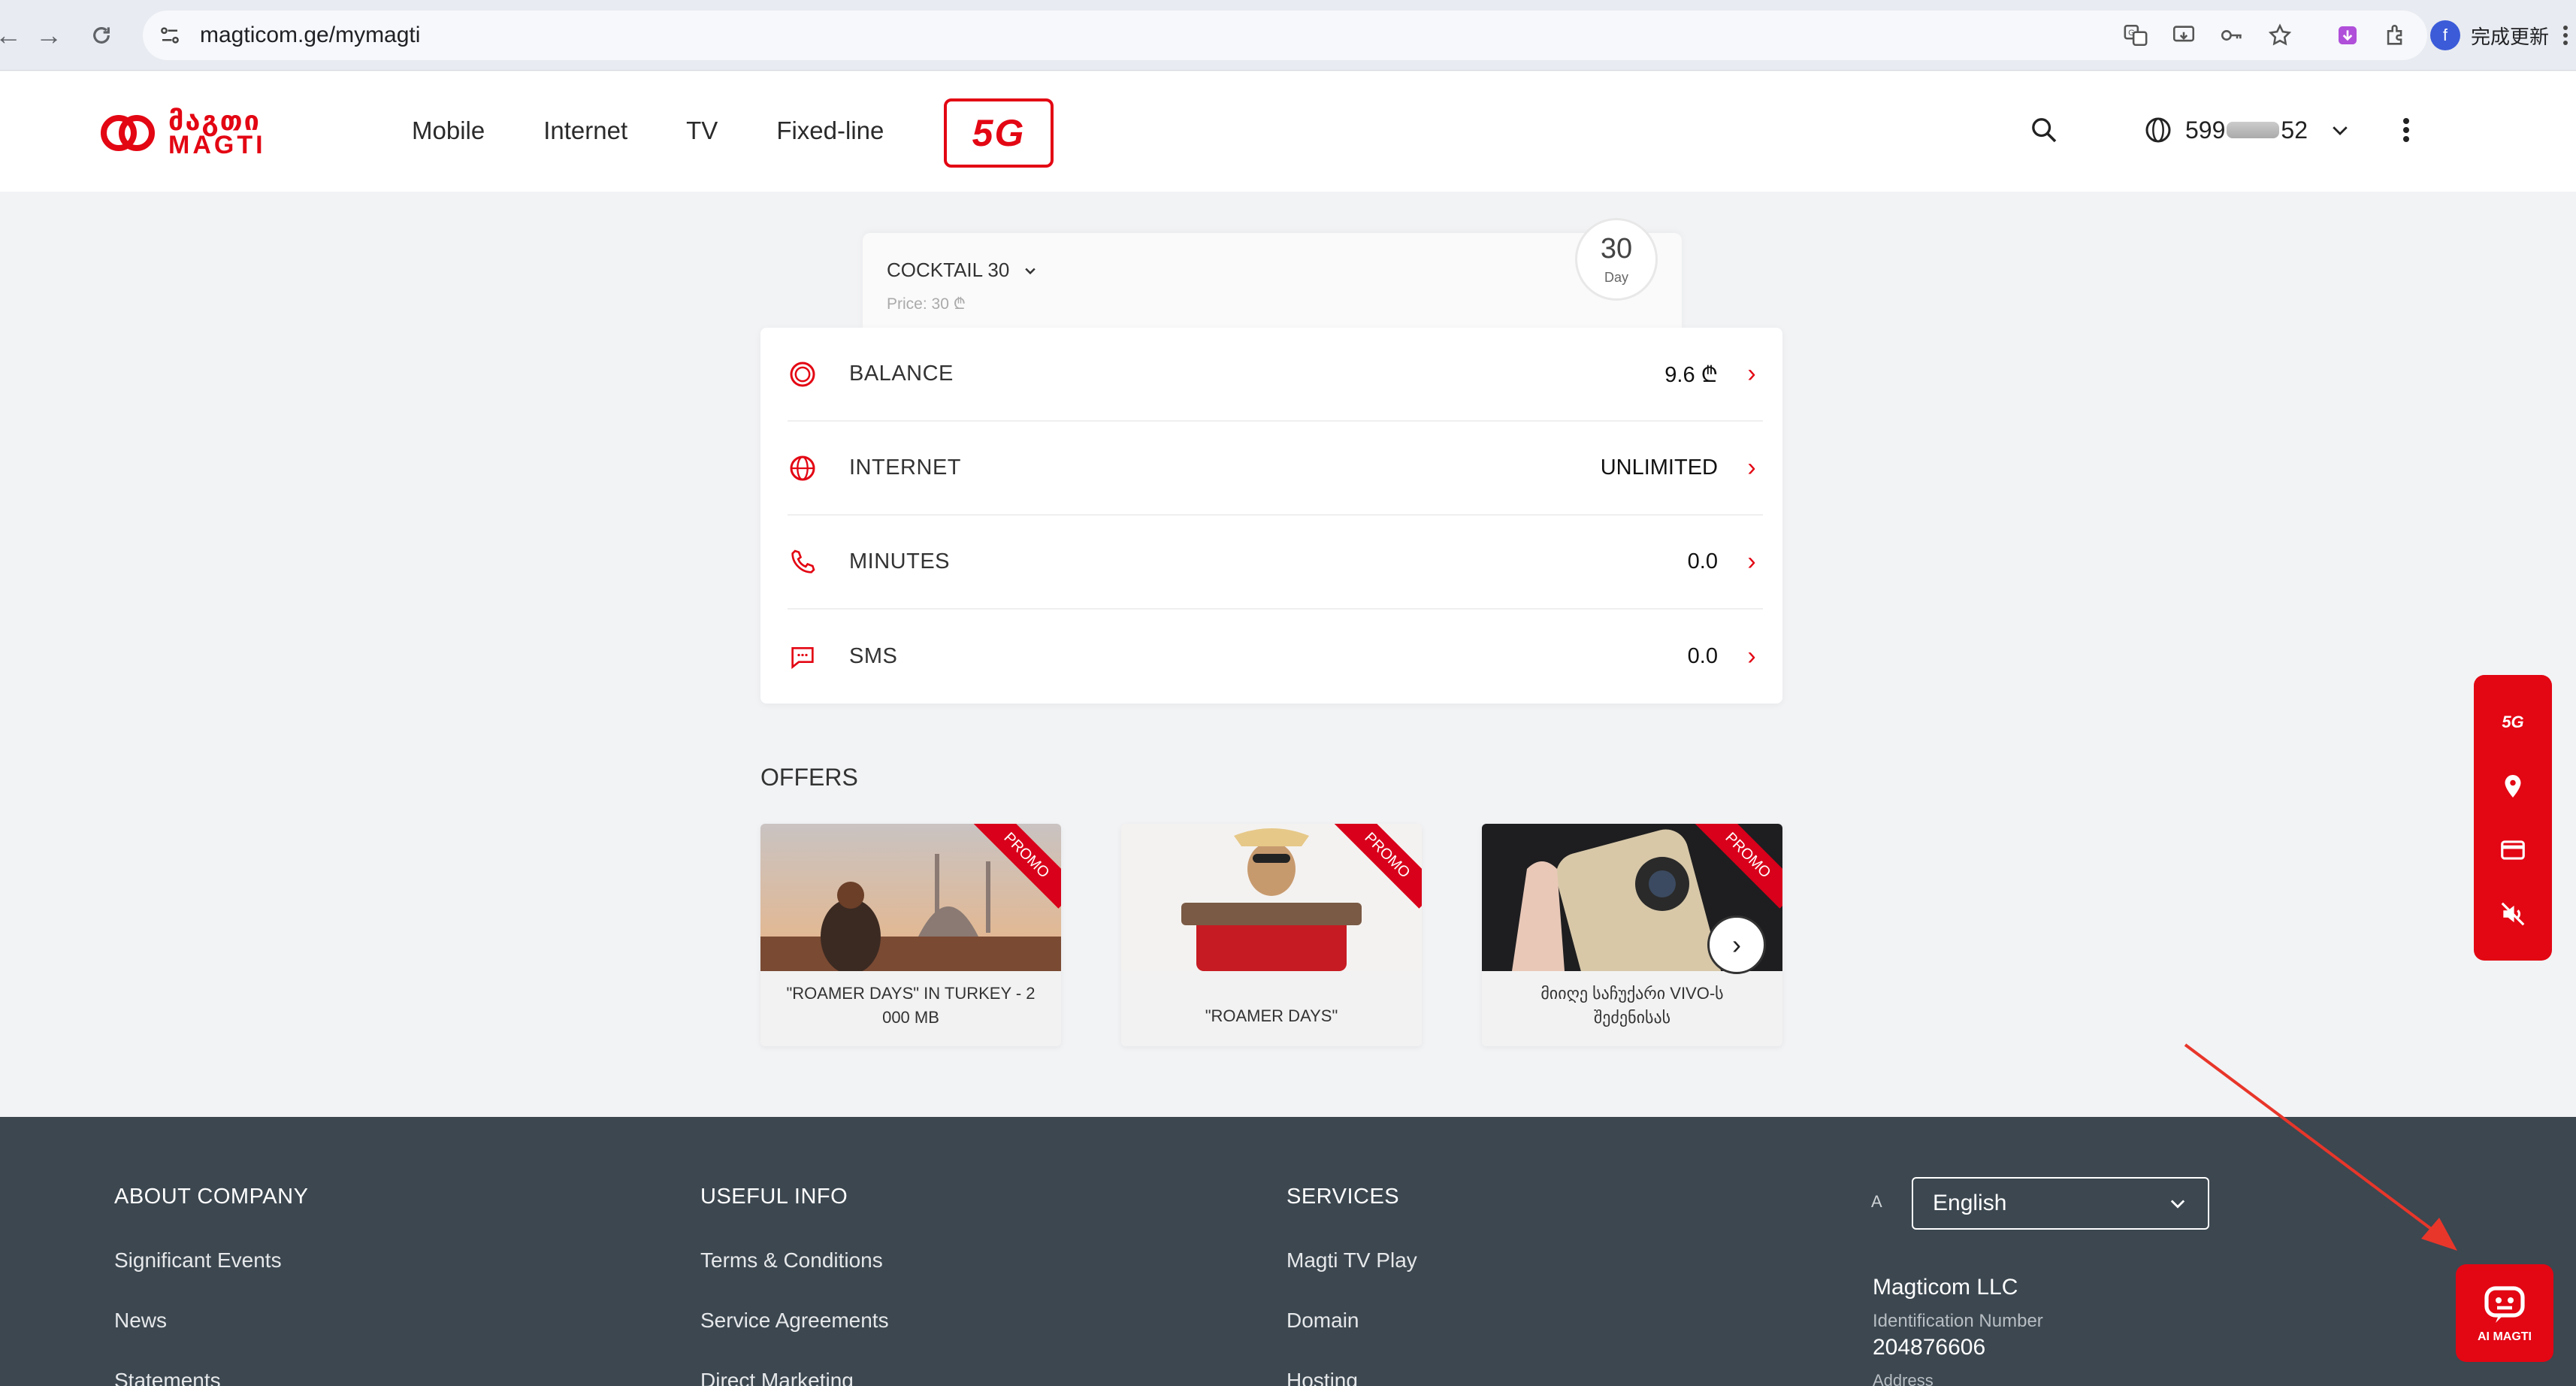 Image resolution: width=2576 pixels, height=1386 pixels. Describe the element at coordinates (1351, 1321) in the screenshot. I see `footer-link: Domain` at that location.